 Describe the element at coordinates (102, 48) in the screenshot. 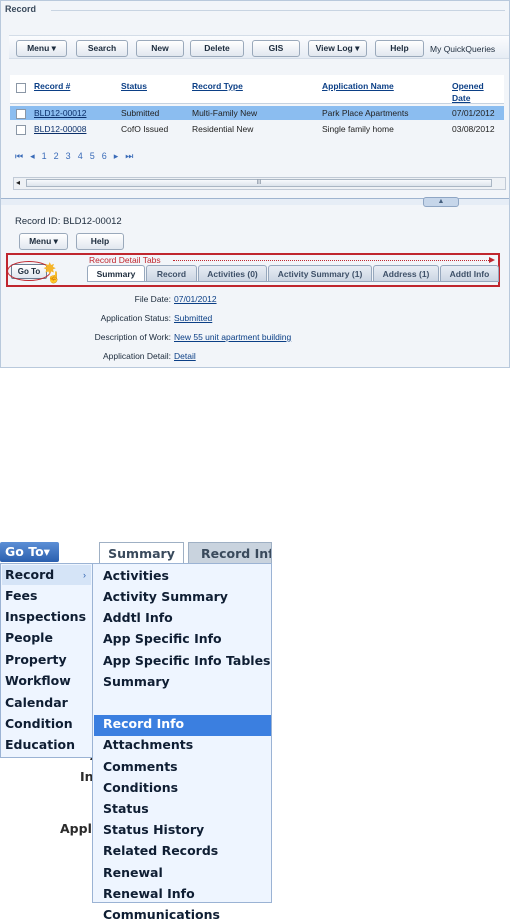

I see `search-button: Search` at that location.